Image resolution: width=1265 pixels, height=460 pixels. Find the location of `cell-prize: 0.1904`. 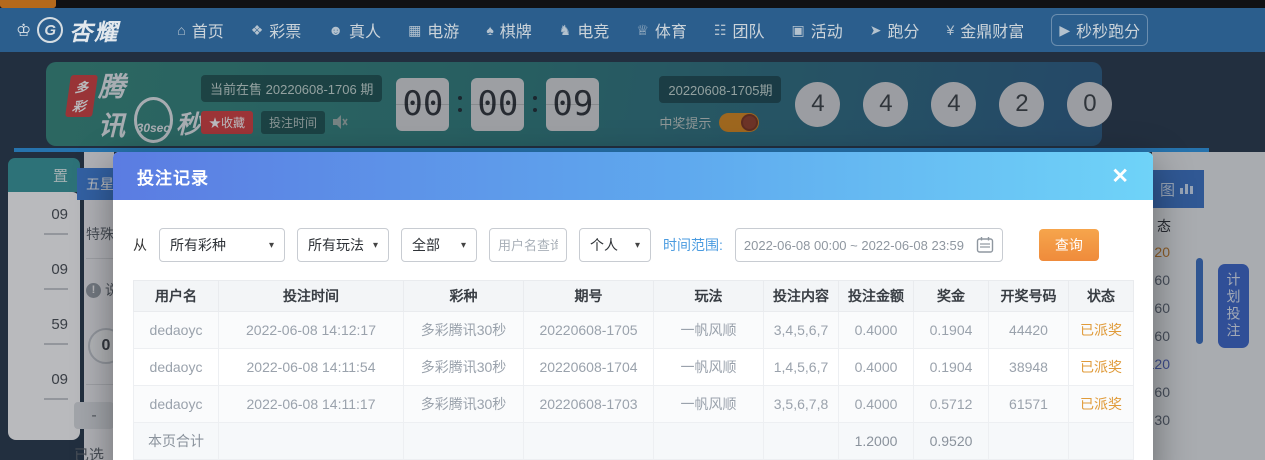

cell-prize: 0.1904 is located at coordinates (951, 367).